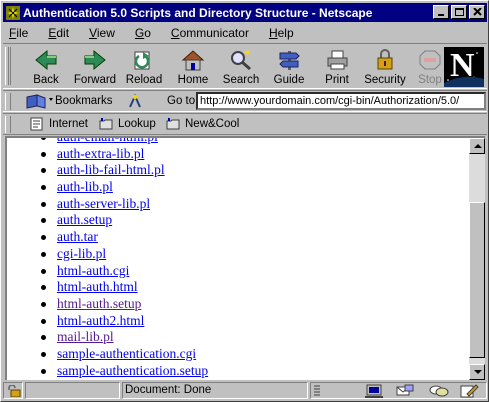 The height and width of the screenshot is (402, 489). Describe the element at coordinates (139, 32) in the screenshot. I see `menu-accelerator: G` at that location.